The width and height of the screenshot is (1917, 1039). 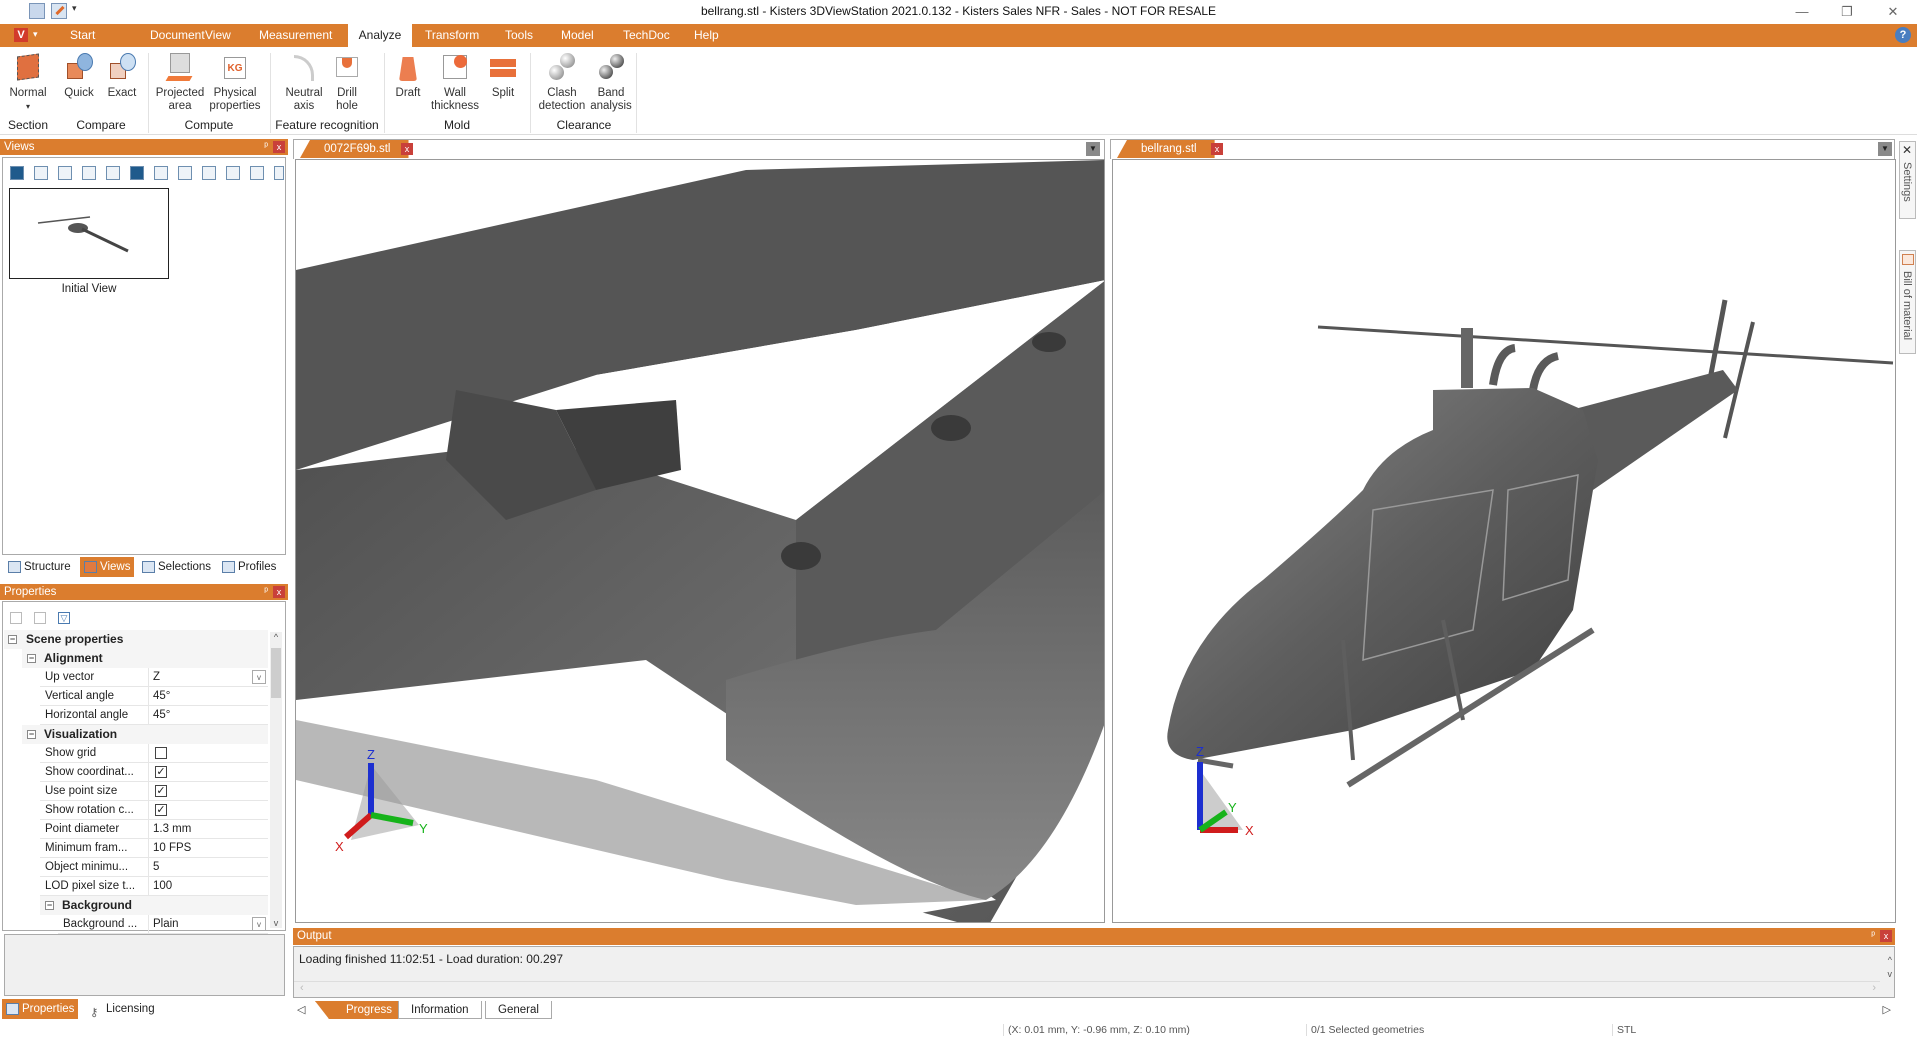 I want to click on property-row: Show coordinat... ✓, so click(x=154, y=772).